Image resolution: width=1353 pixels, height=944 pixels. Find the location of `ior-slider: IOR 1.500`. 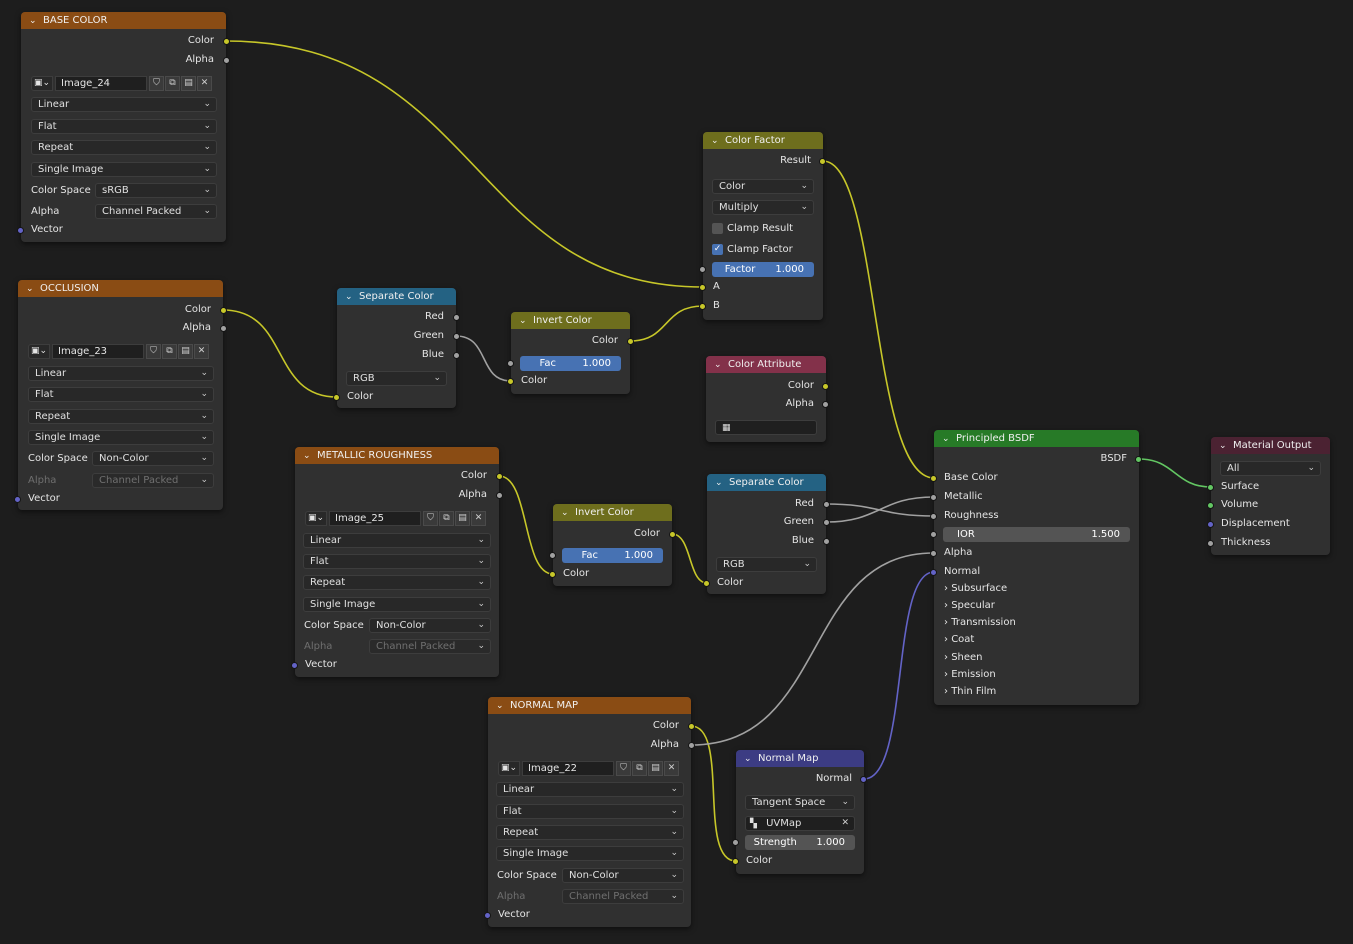

ior-slider: IOR 1.500 is located at coordinates (1036, 534).